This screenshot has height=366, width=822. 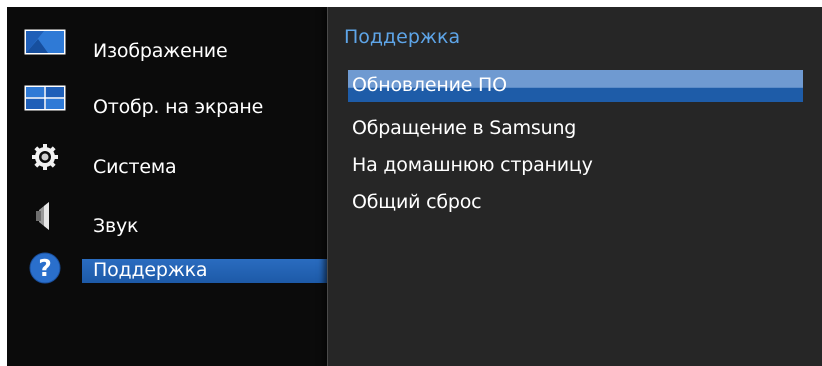 What do you see at coordinates (464, 128) in the screenshot?
I see `option-label: Обращение в Samsung` at bounding box center [464, 128].